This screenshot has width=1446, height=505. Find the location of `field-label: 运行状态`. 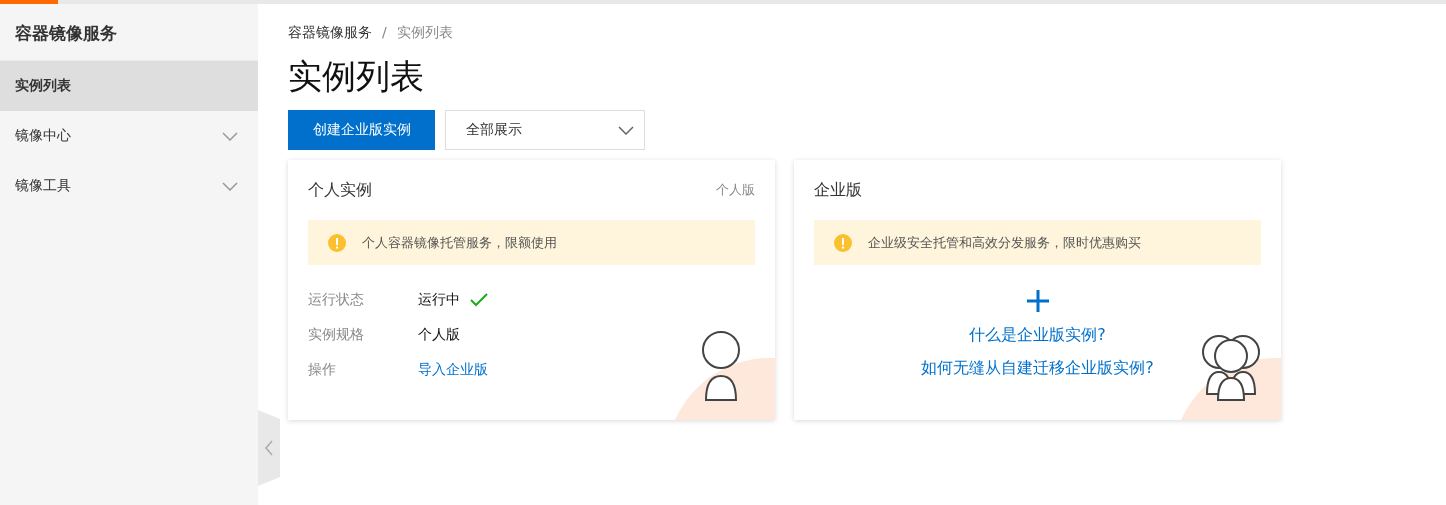

field-label: 运行状态 is located at coordinates (336, 299).